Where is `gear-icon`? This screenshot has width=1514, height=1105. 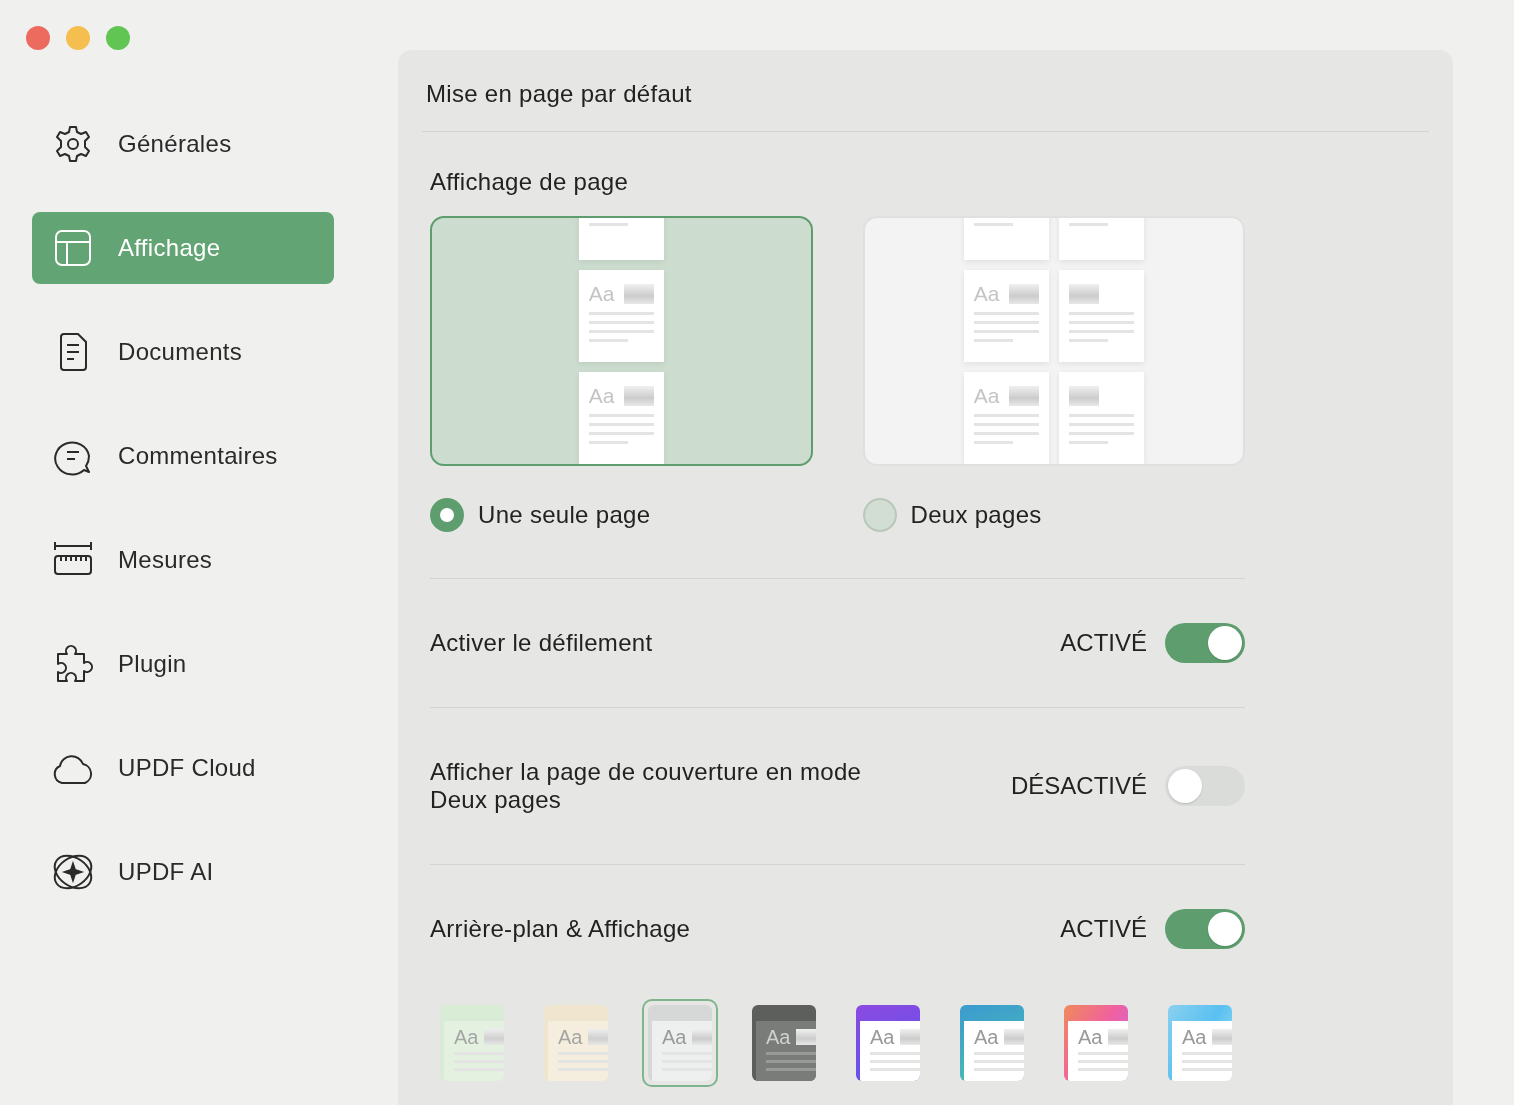
gear-icon is located at coordinates (73, 144).